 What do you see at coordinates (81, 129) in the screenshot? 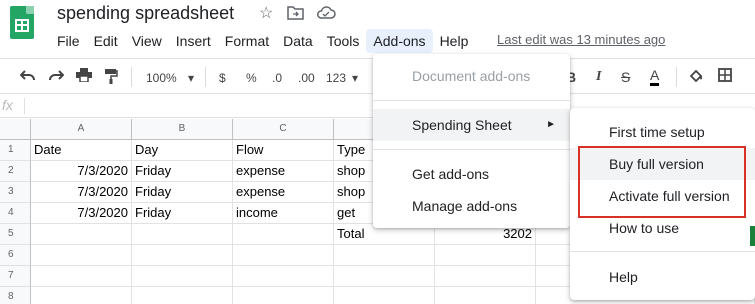
I see `column-header-a: A` at bounding box center [81, 129].